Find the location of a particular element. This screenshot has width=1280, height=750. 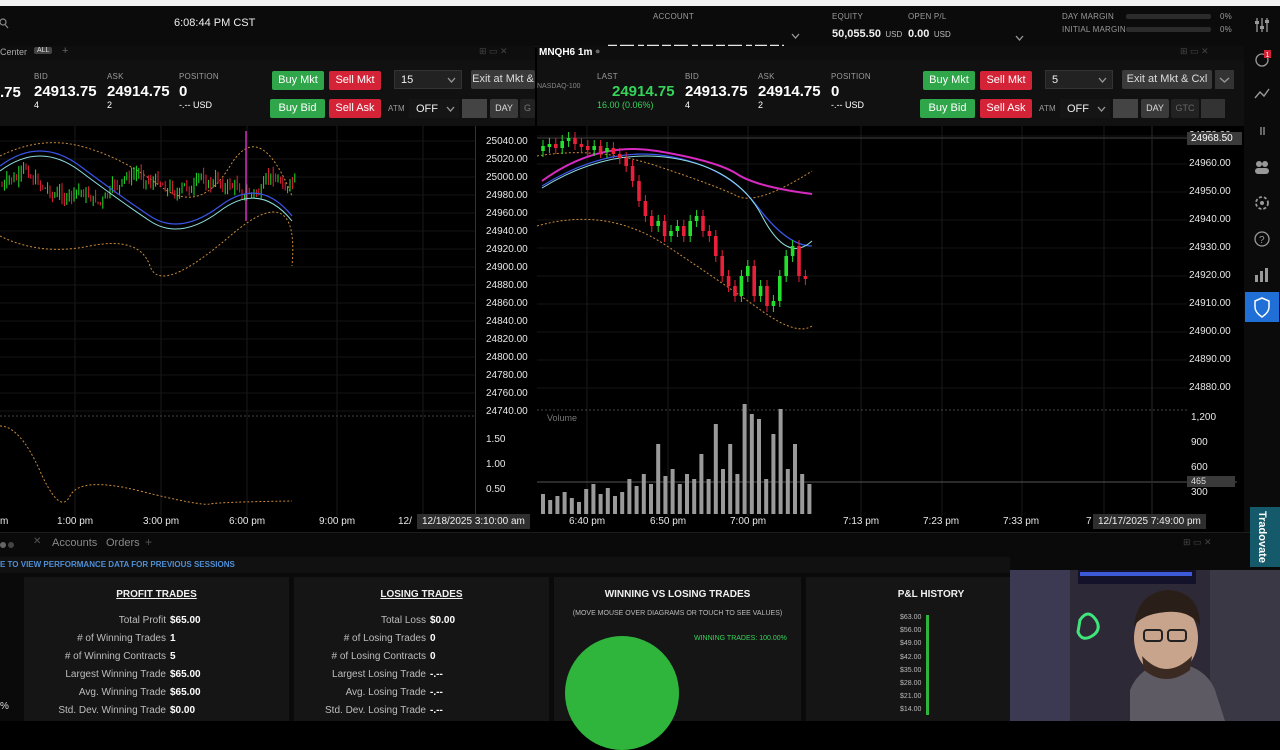

right-day-button: DAY is located at coordinates (1155, 108).